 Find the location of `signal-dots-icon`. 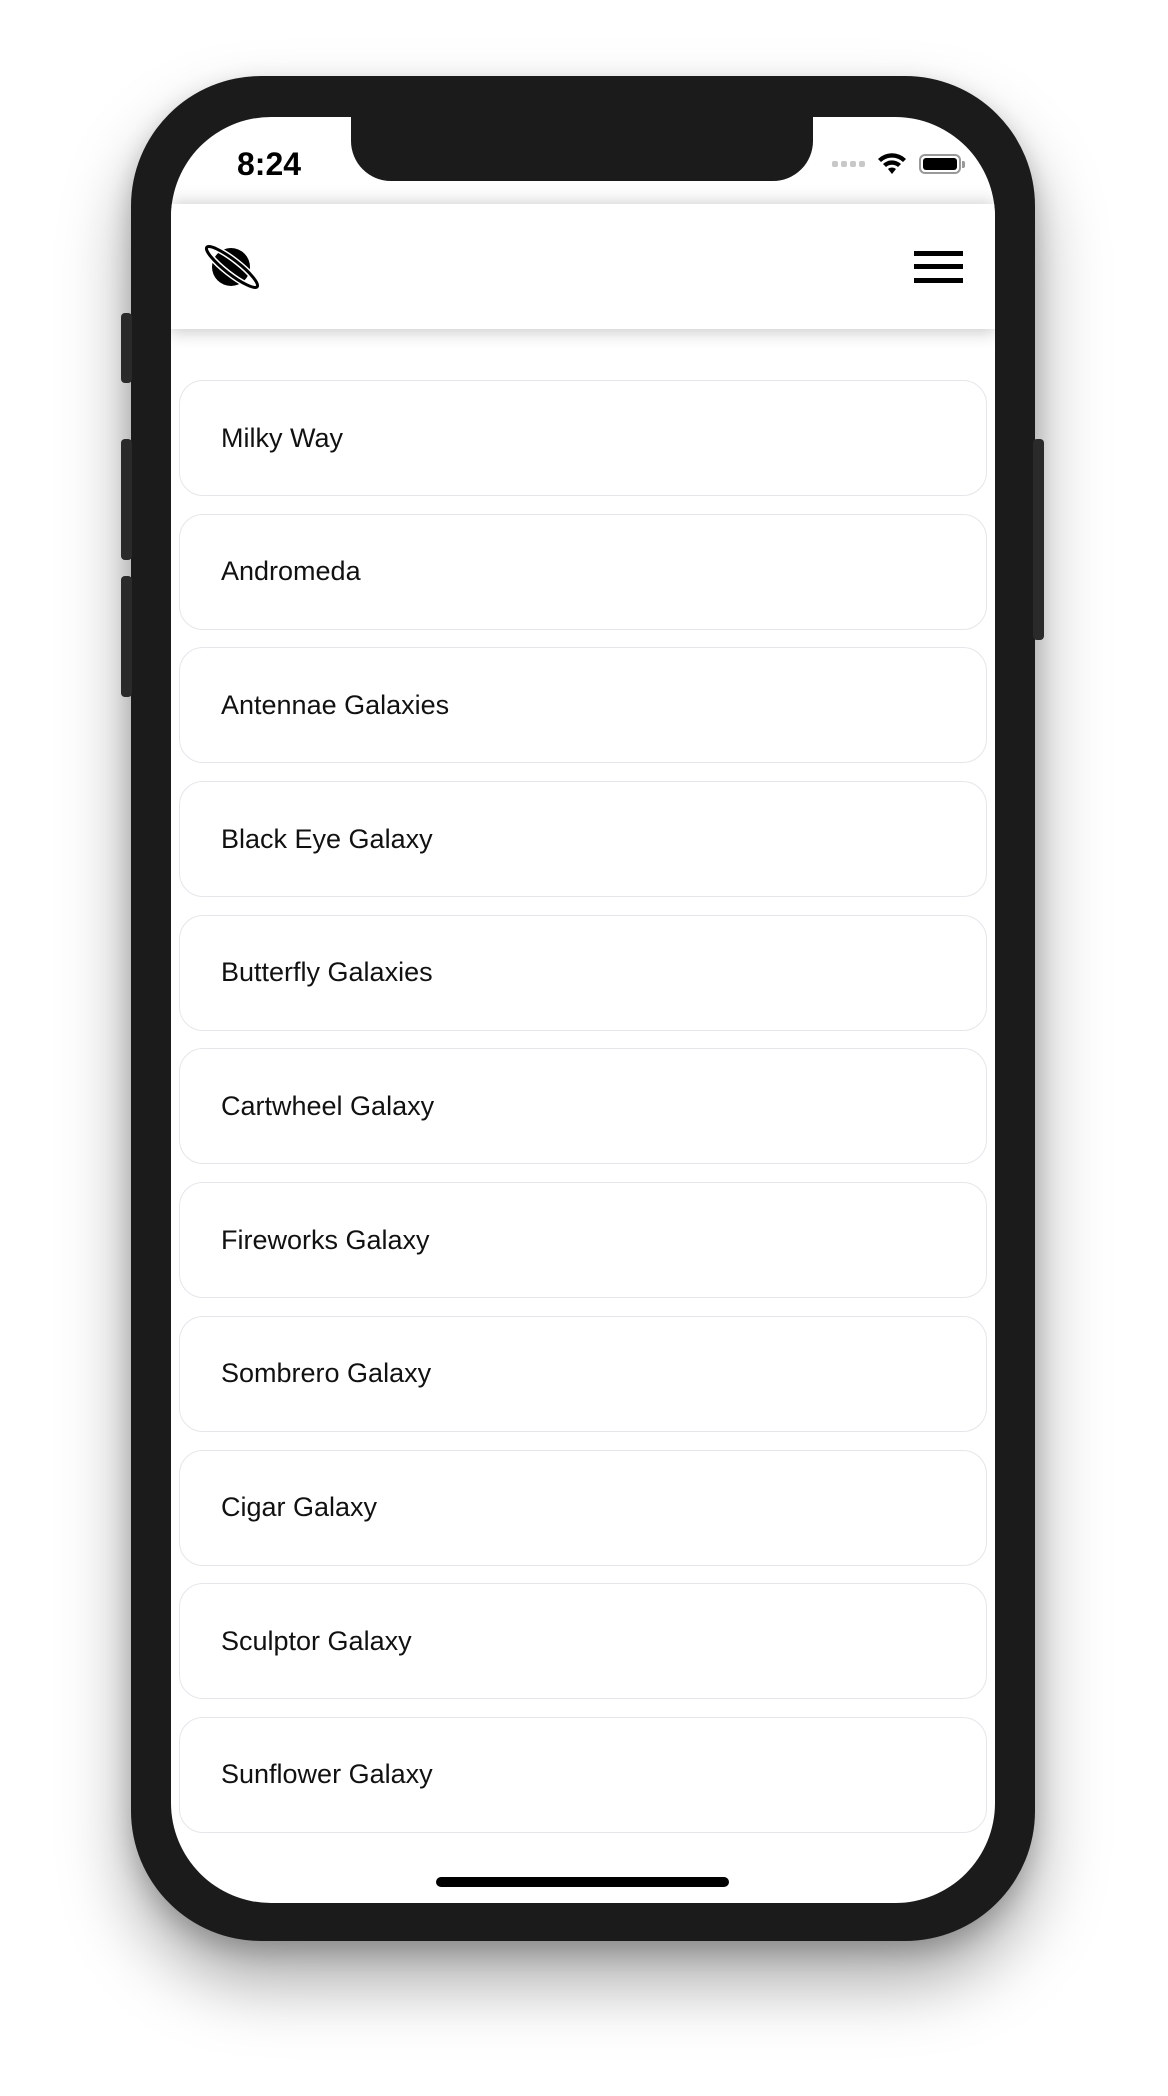

signal-dots-icon is located at coordinates (848, 164).